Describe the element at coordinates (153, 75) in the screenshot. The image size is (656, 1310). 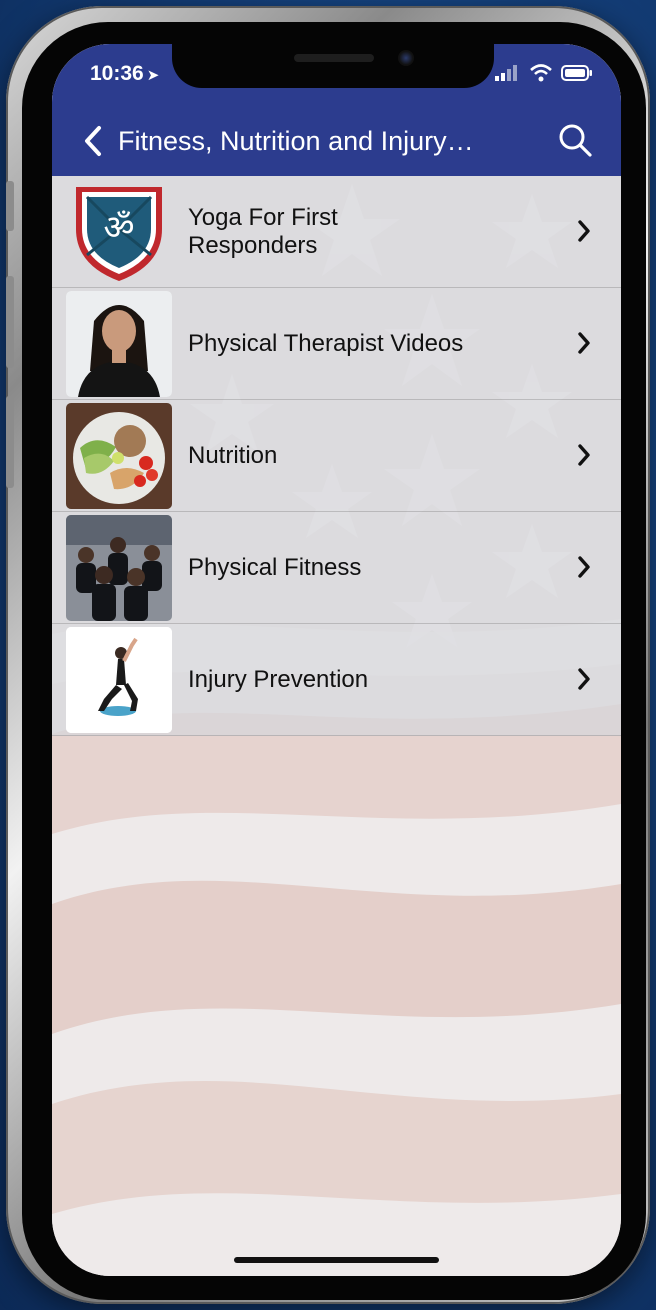
I see `location-icon: ➤` at that location.